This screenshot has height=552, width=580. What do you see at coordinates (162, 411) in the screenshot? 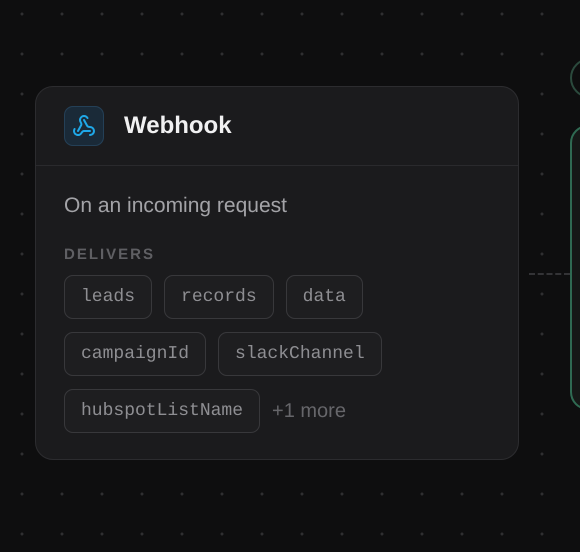
I see `output-tag: hubspotListName` at bounding box center [162, 411].